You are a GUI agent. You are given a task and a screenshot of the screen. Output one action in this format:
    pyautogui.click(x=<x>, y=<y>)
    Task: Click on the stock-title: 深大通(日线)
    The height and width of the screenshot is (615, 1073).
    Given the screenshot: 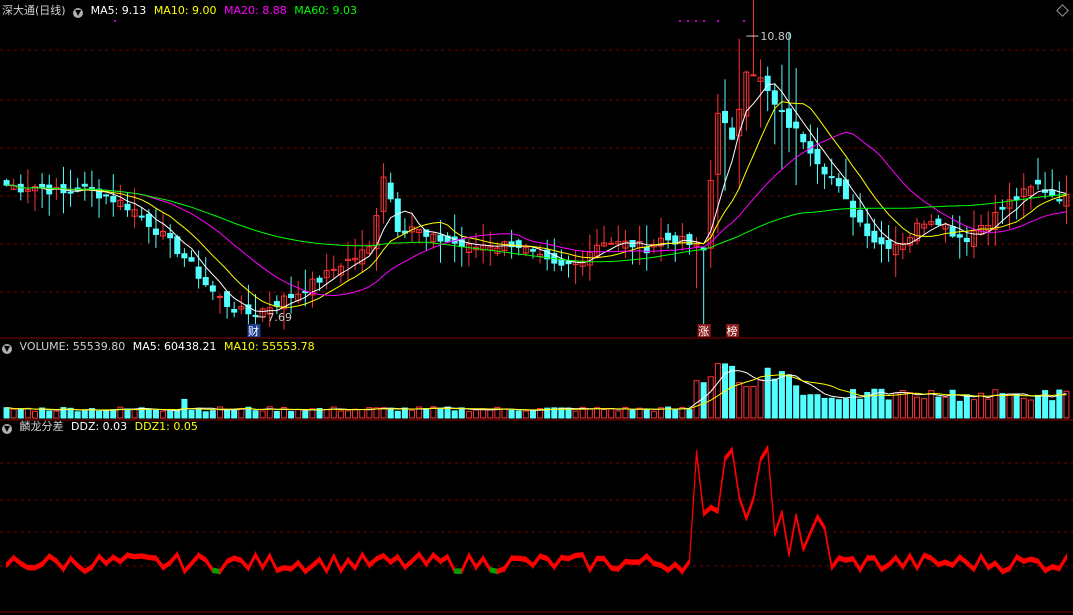 What is the action you would take?
    pyautogui.click(x=34, y=10)
    